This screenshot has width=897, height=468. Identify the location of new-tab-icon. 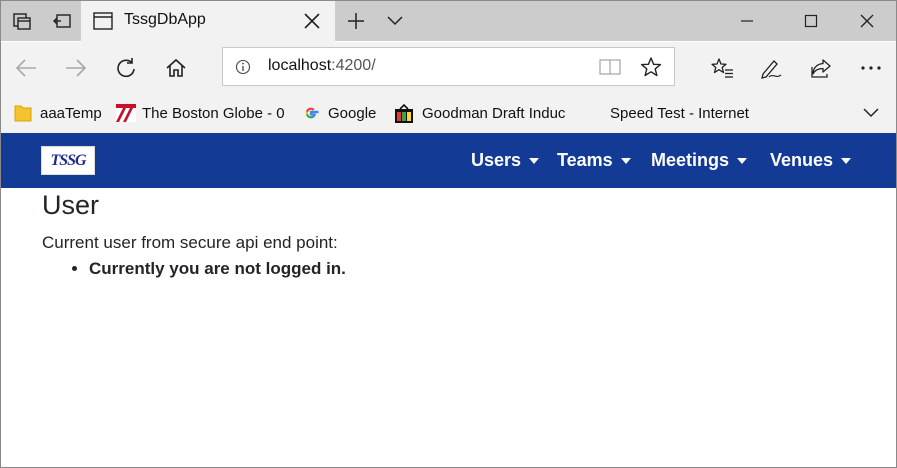
(356, 21).